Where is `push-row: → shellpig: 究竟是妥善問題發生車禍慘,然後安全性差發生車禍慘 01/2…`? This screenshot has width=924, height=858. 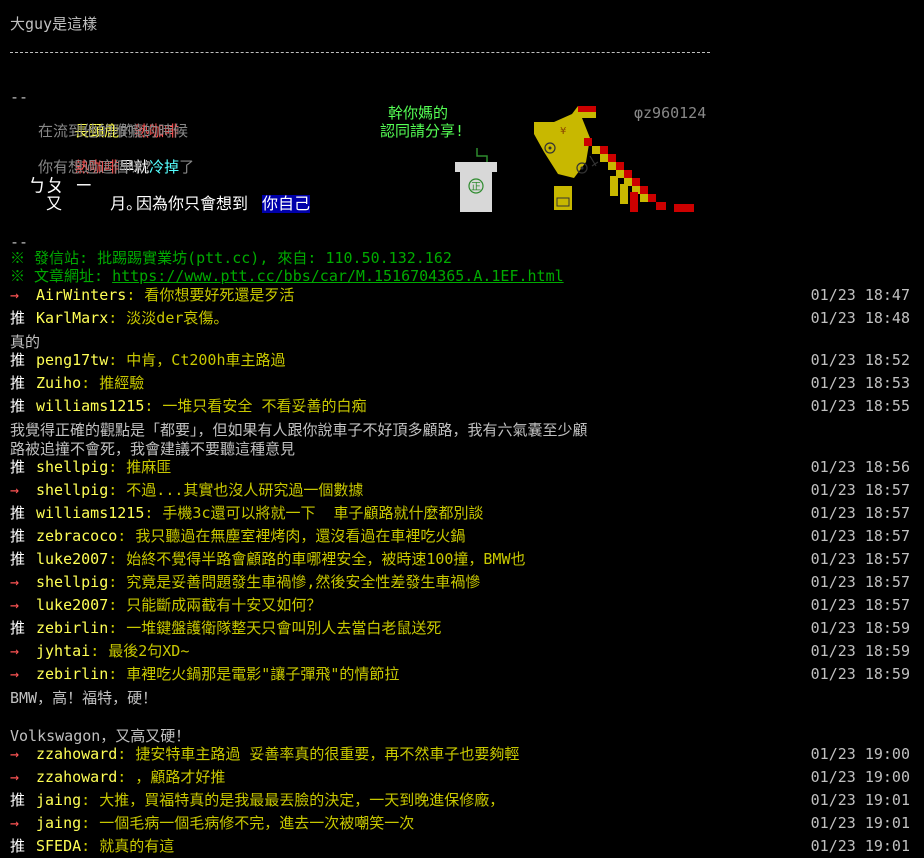 push-row: → shellpig: 究竟是妥善問題發生車禍慘,然後安全性差發生車禍慘 01/2… is located at coordinates (462, 582).